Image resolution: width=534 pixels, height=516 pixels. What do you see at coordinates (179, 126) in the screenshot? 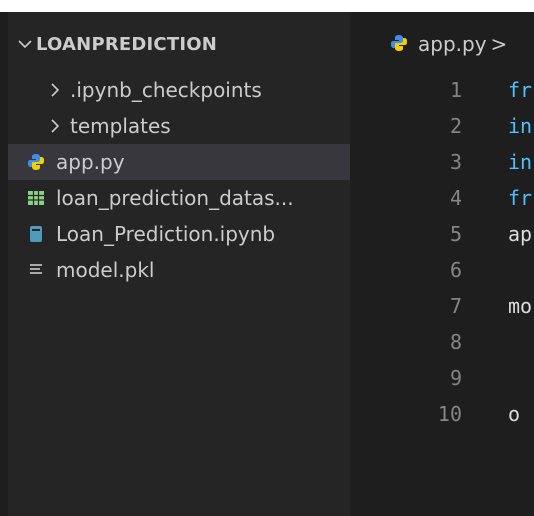
I see `tree-item-templates: templates` at bounding box center [179, 126].